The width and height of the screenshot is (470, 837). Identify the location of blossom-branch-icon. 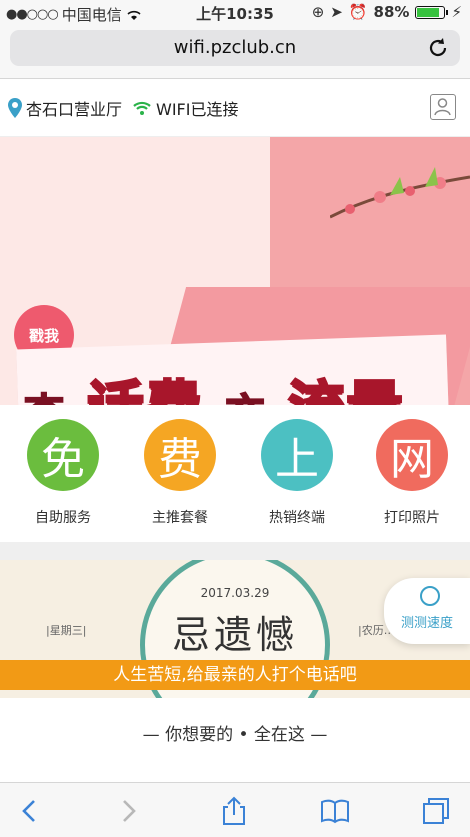
(400, 193).